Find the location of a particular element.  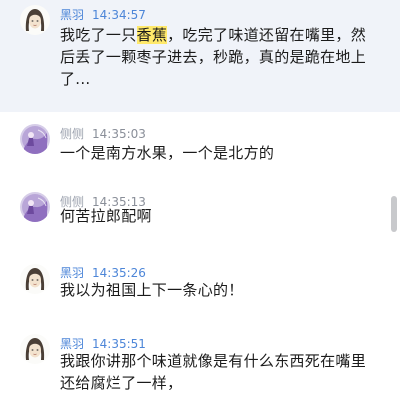

message-text-part: 我吃了一只 is located at coordinates (98, 35).